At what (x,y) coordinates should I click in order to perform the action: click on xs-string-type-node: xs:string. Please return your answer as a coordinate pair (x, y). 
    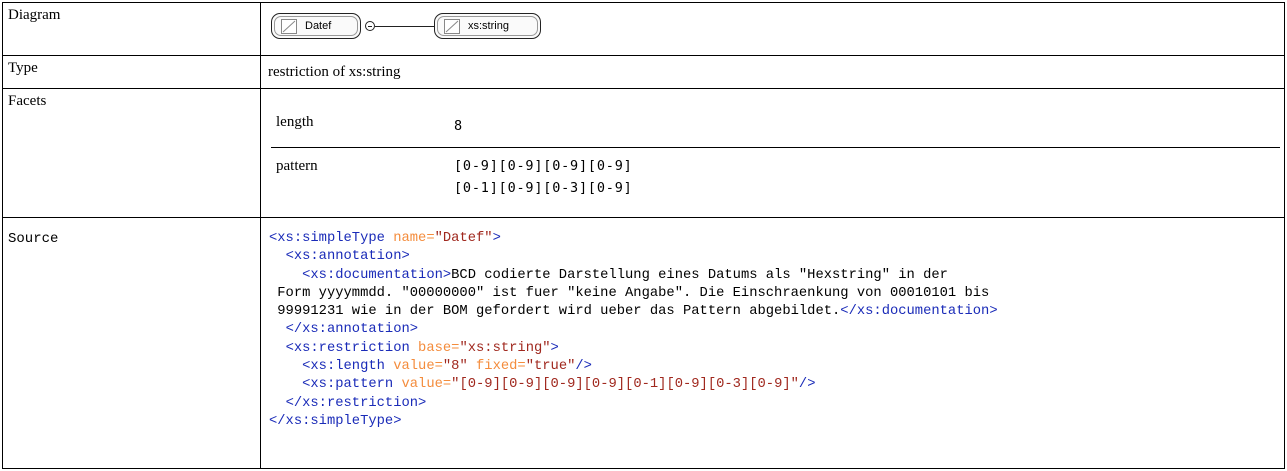
    Looking at the image, I should click on (487, 26).